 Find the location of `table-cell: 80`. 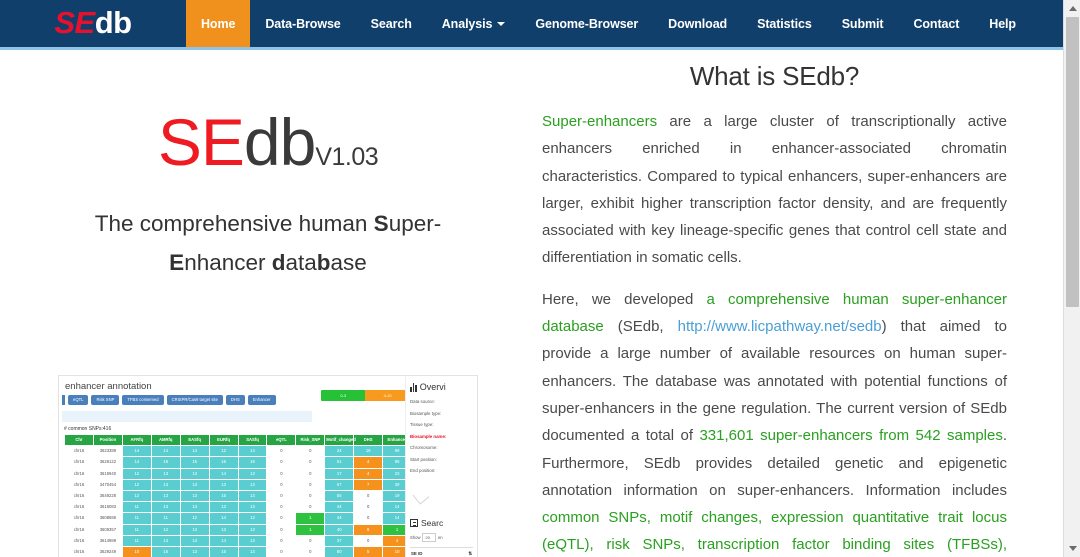

table-cell: 80 is located at coordinates (339, 551).